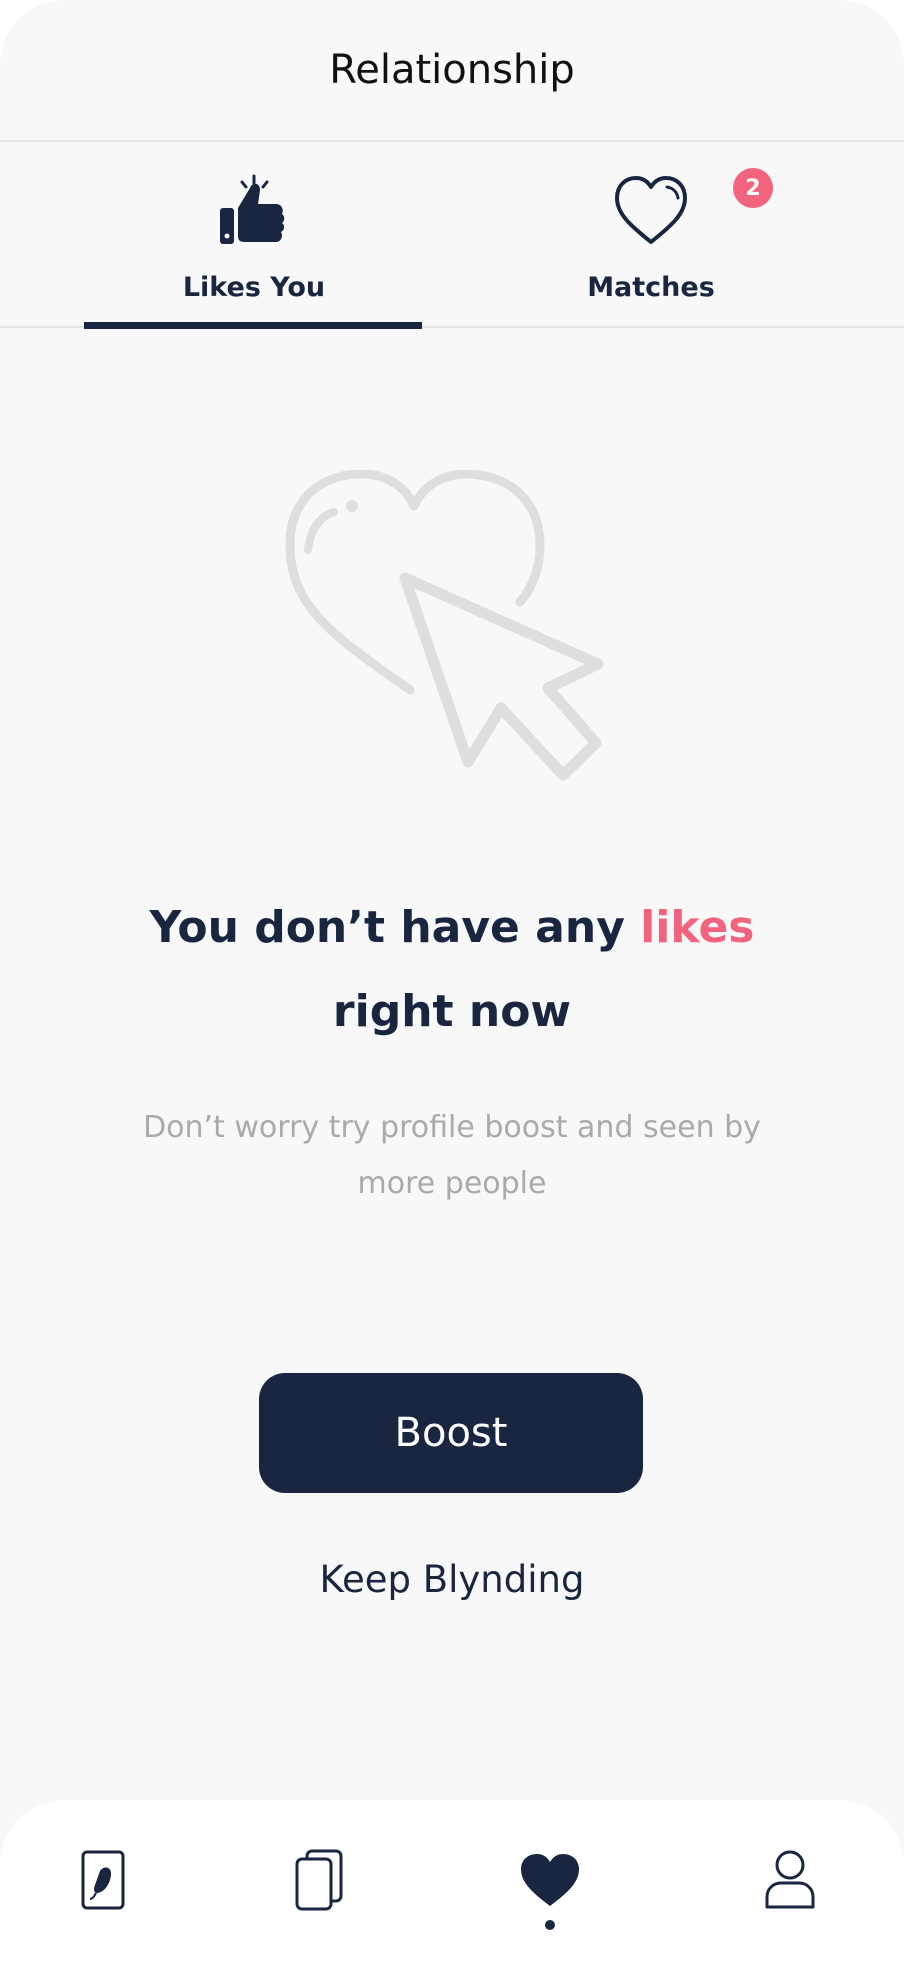  Describe the element at coordinates (395, 927) in the screenshot. I see `heading-prefix: You don’t have any` at that location.